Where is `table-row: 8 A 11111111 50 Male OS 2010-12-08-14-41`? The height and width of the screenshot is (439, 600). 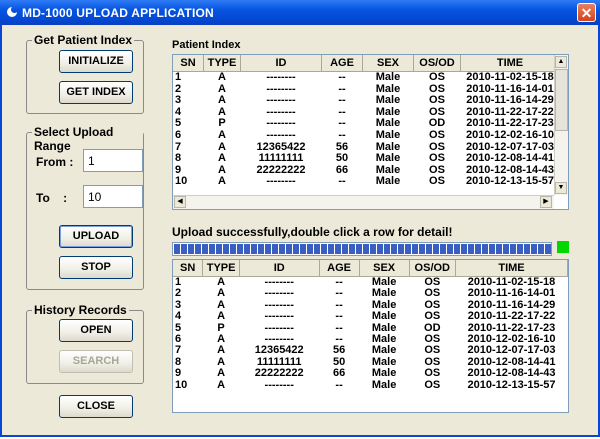 table-row: 8 A 11111111 50 Male OS 2010-12-08-14-41 is located at coordinates (366, 159).